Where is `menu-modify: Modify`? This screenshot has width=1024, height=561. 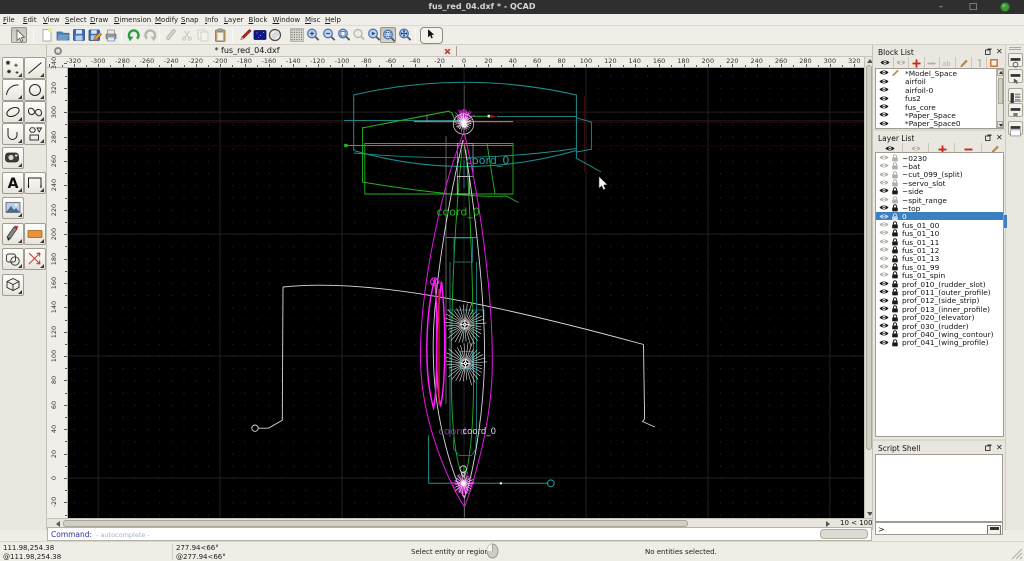
menu-modify: Modify is located at coordinates (166, 20).